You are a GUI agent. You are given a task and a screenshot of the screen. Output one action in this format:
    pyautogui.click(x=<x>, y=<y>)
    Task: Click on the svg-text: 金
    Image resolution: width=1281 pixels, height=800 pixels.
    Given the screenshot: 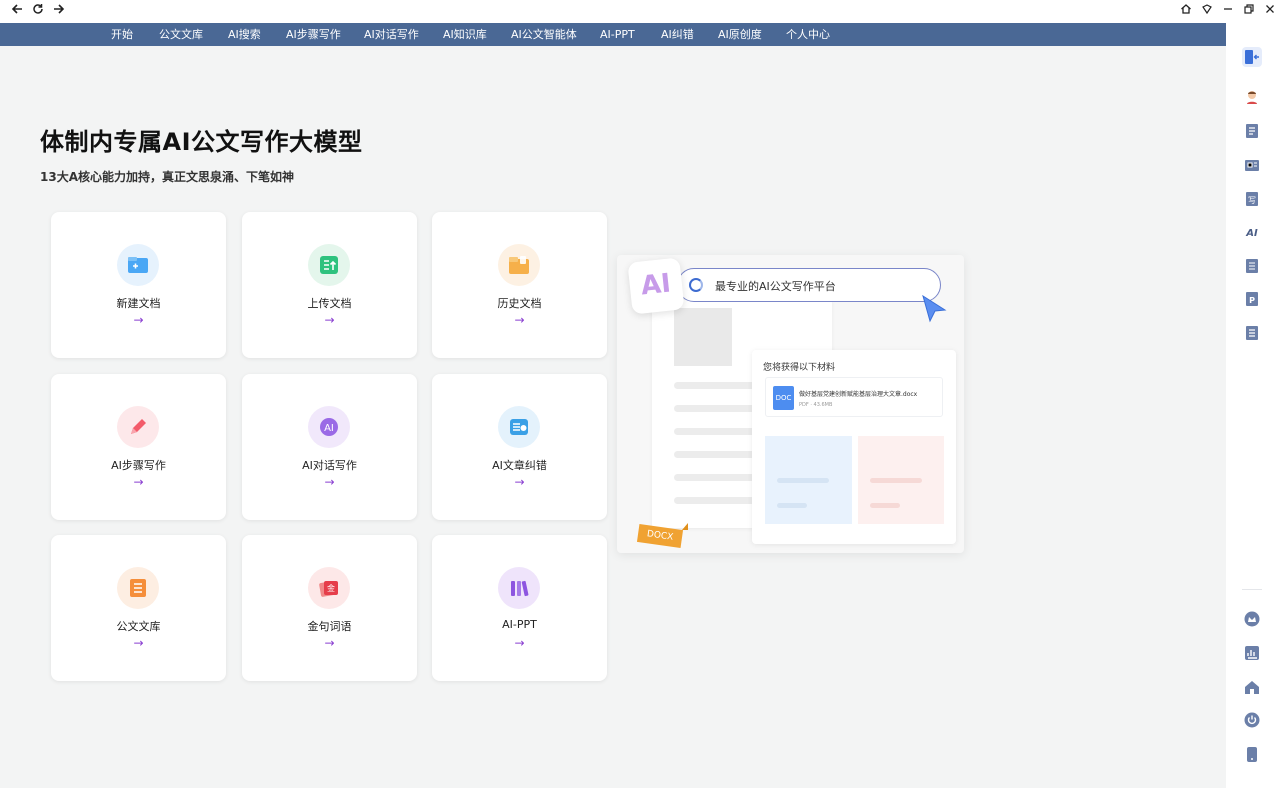 What is the action you would take?
    pyautogui.click(x=331, y=588)
    